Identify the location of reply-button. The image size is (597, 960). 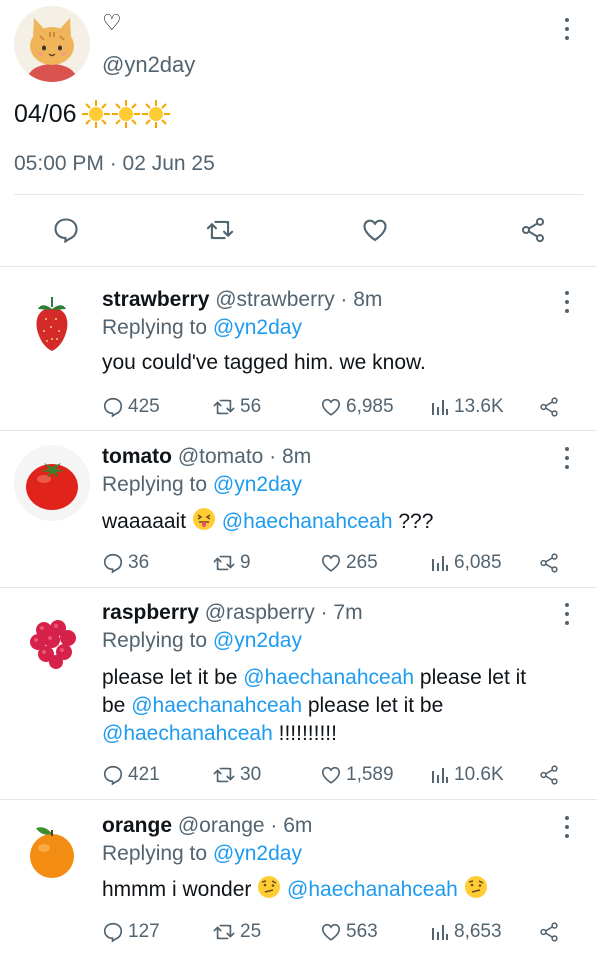
(66, 230).